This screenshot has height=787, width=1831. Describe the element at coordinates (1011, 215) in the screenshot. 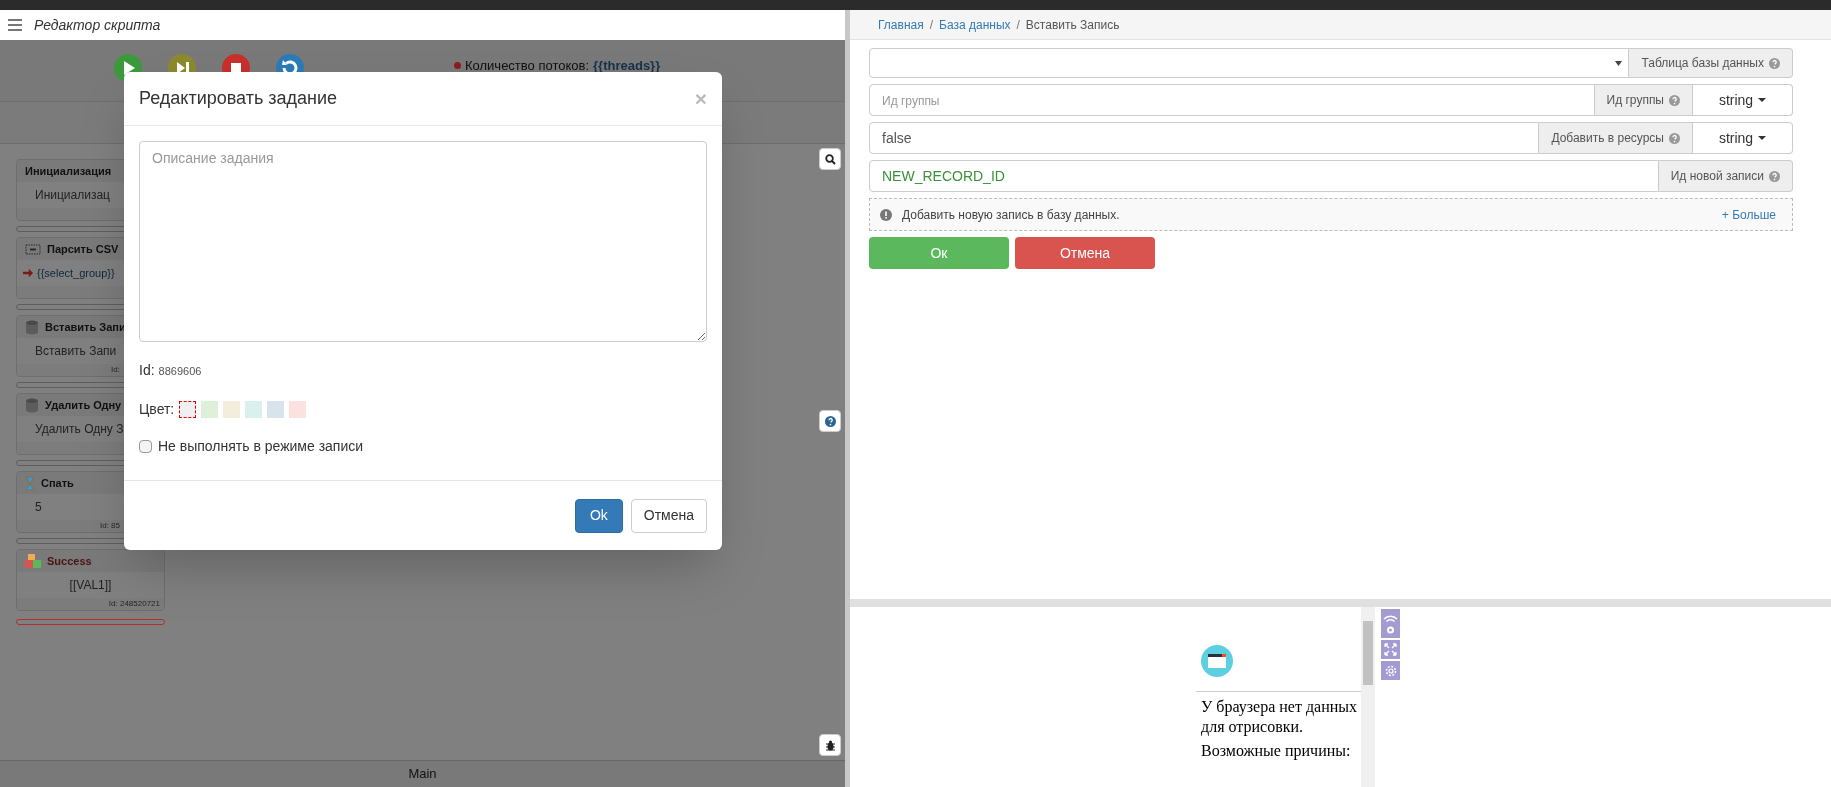

I see `info-text: Добавить новую запись в базу данных.` at that location.